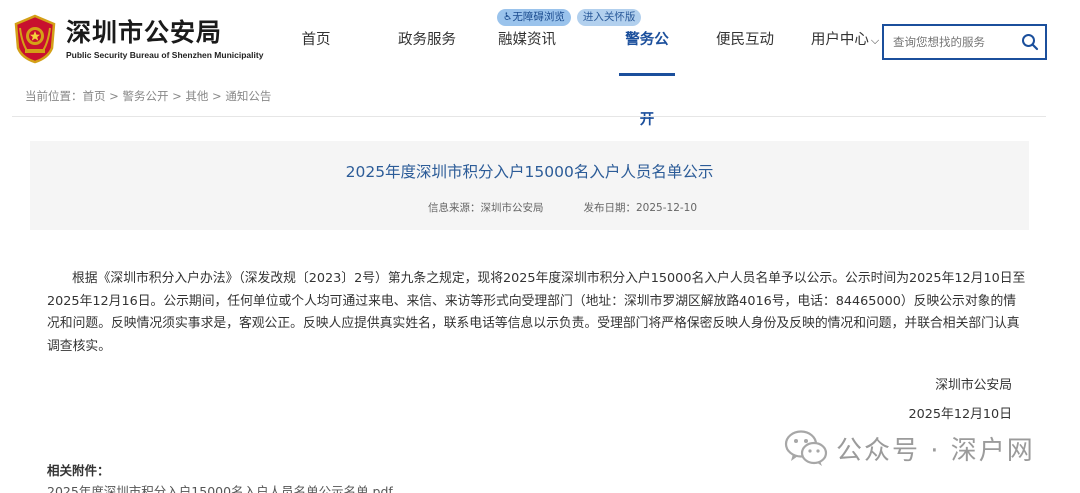 This screenshot has width=1080, height=493. What do you see at coordinates (875, 40) in the screenshot?
I see `chevron-down-icon: ⌵` at bounding box center [875, 40].